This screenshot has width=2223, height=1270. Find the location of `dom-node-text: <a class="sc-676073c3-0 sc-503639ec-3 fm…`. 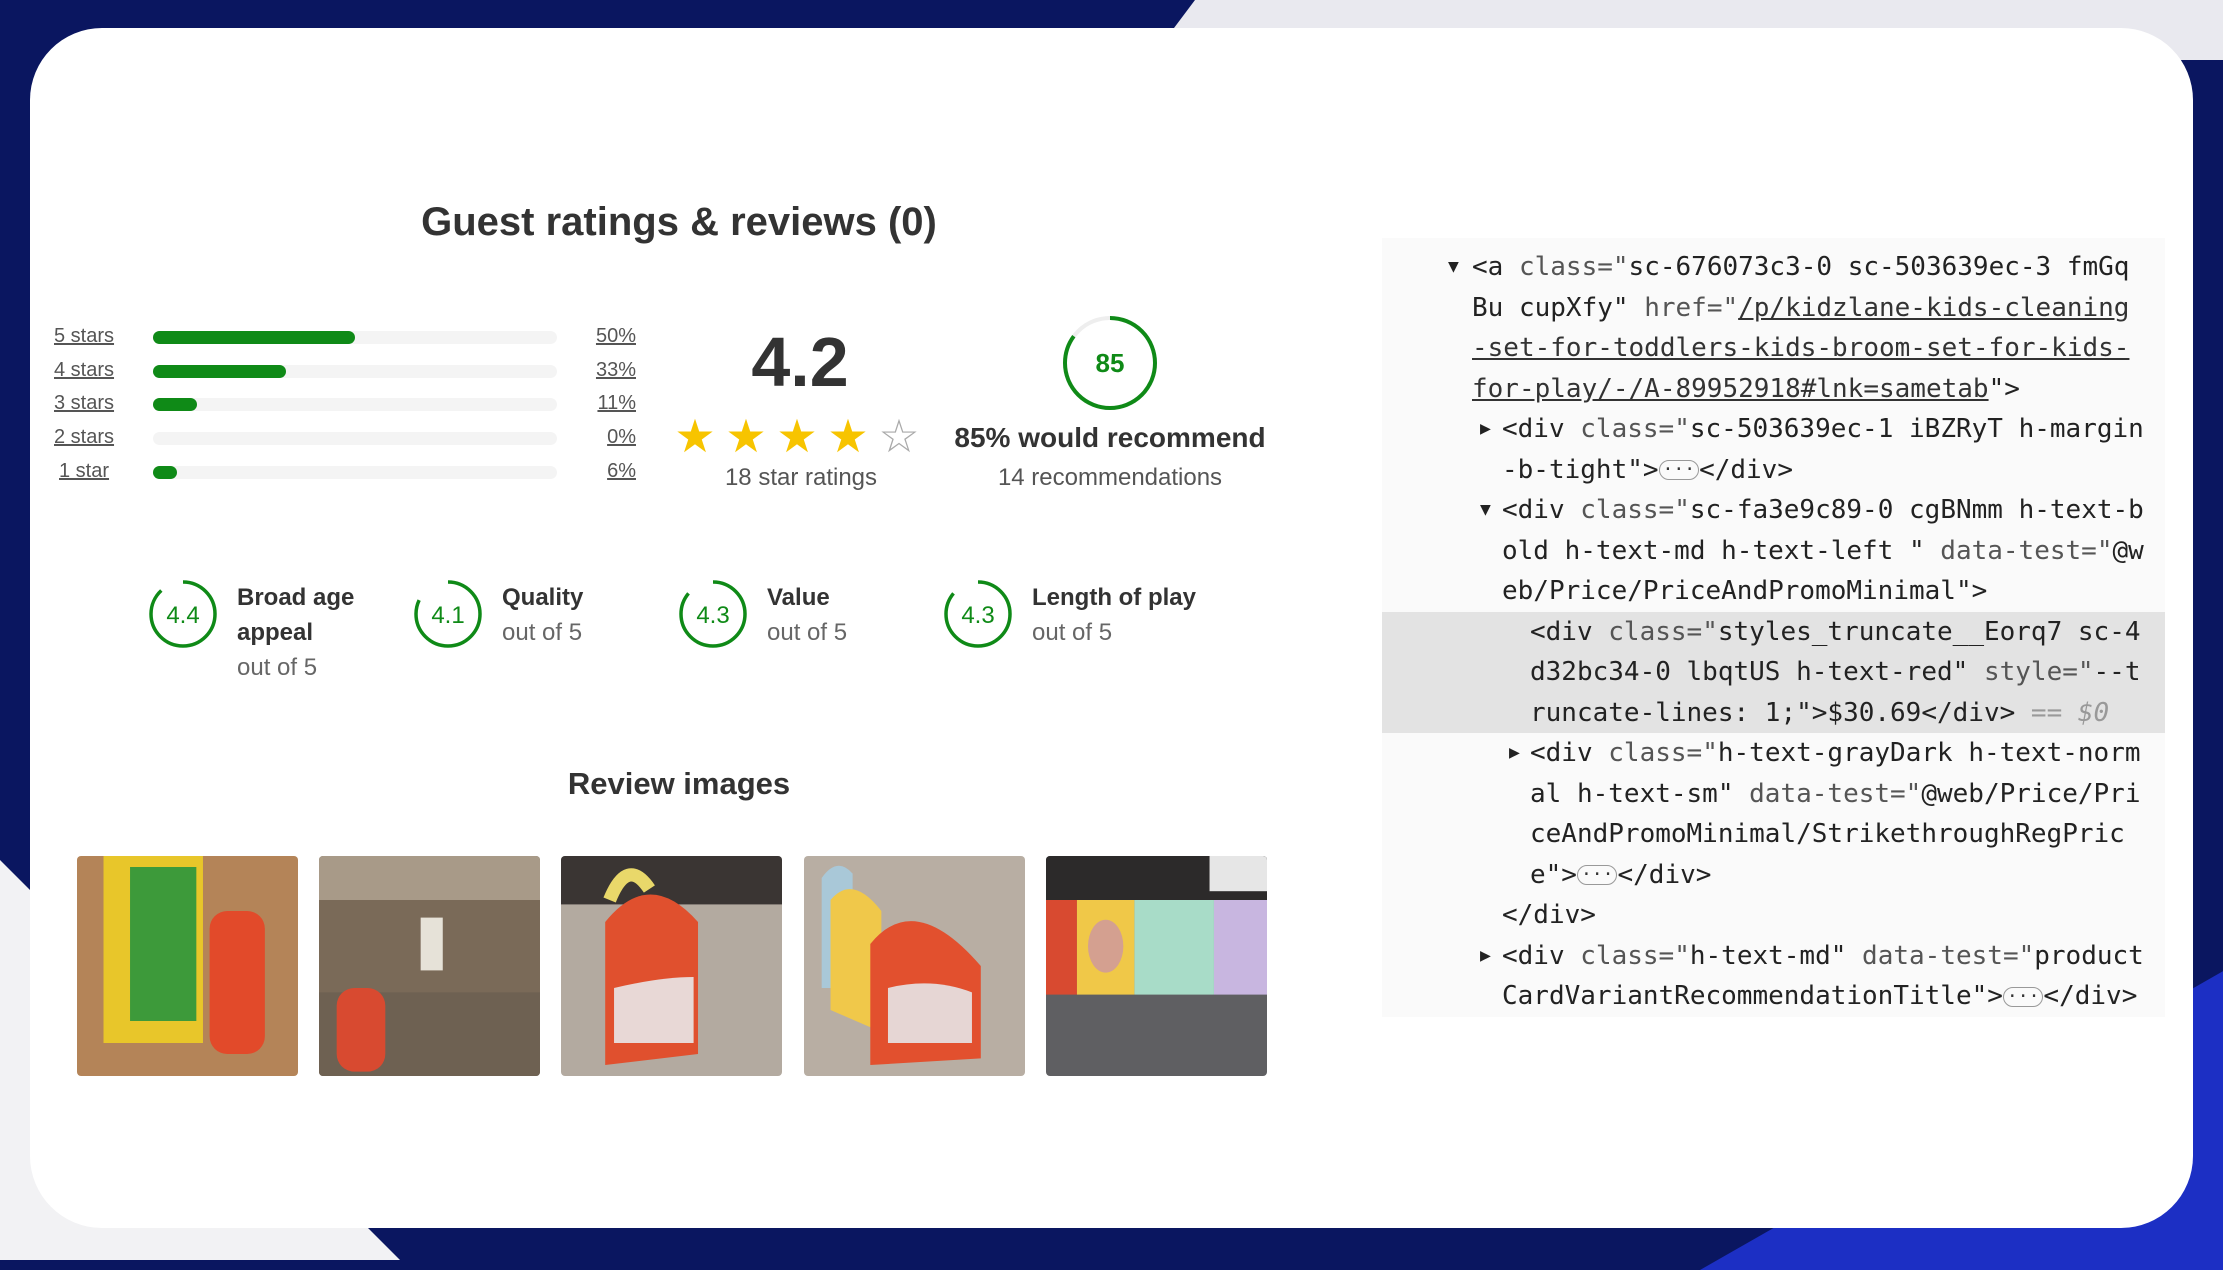

dom-node-text: <a class="sc-676073c3-0 sc-503639ec-3 fm… is located at coordinates (1800, 267).